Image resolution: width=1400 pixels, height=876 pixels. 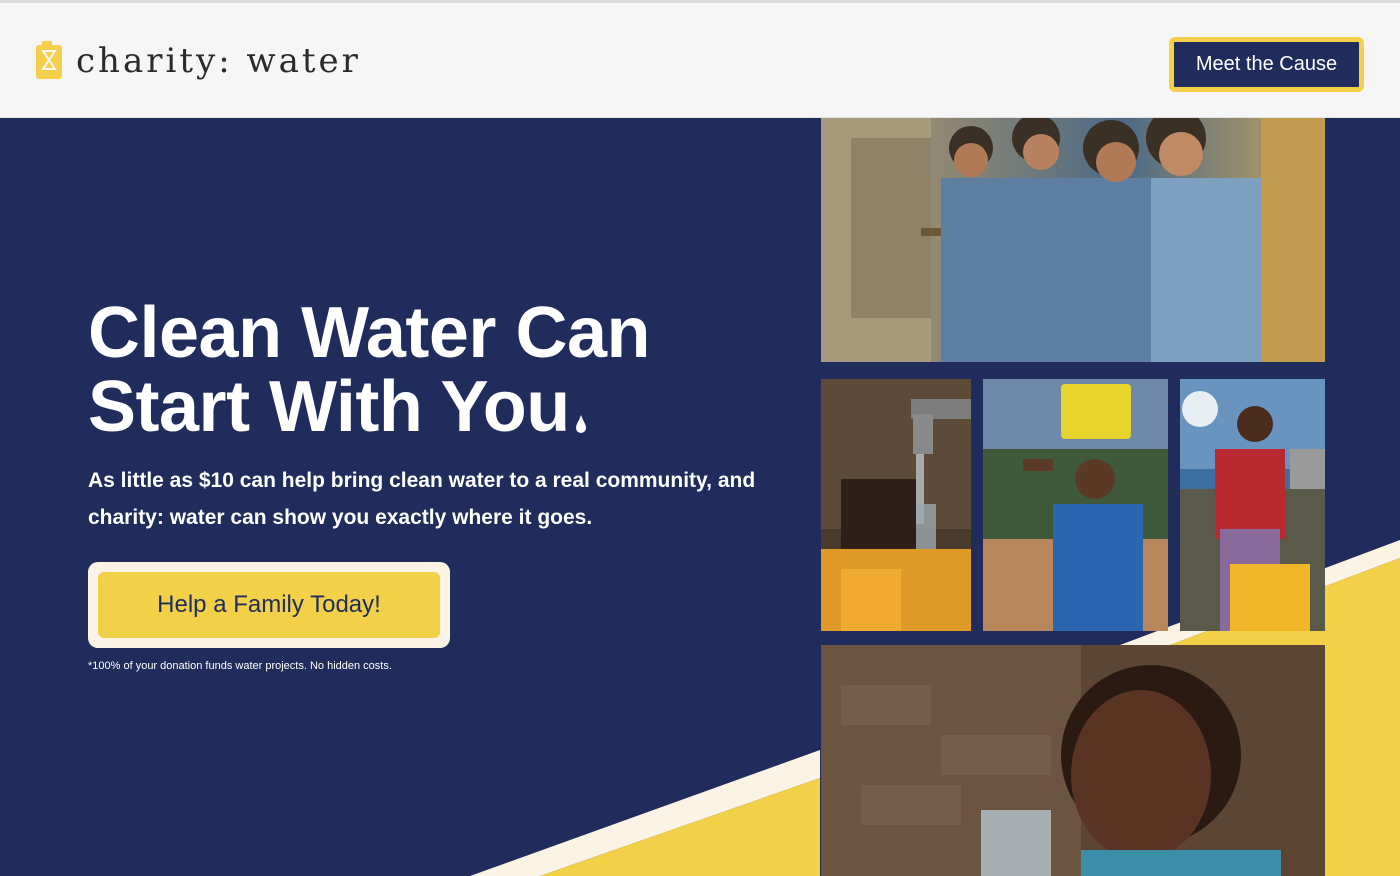 I want to click on help-a-family-button: Help a Family Today!, so click(x=269, y=605).